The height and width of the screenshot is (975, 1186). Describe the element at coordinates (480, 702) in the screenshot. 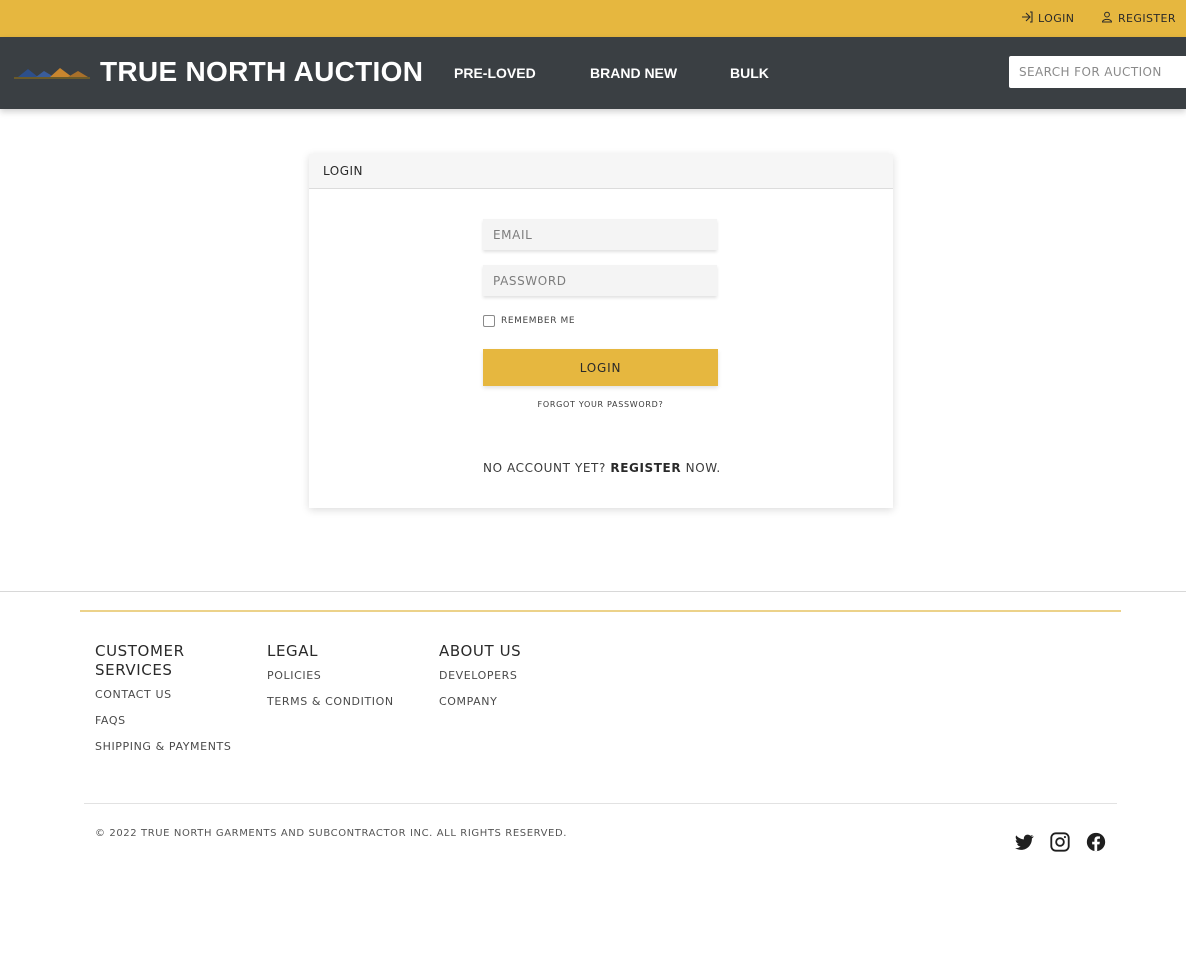

I see `footer-link-company: COMPANY` at that location.